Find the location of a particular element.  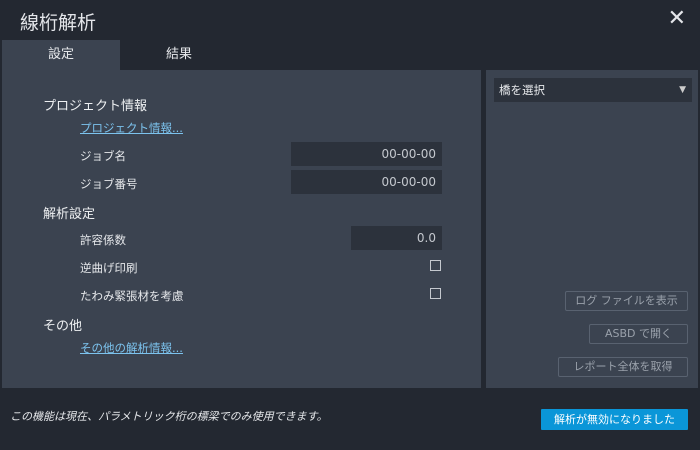

analysis-section-heading: 解析設定 is located at coordinates (69, 214).